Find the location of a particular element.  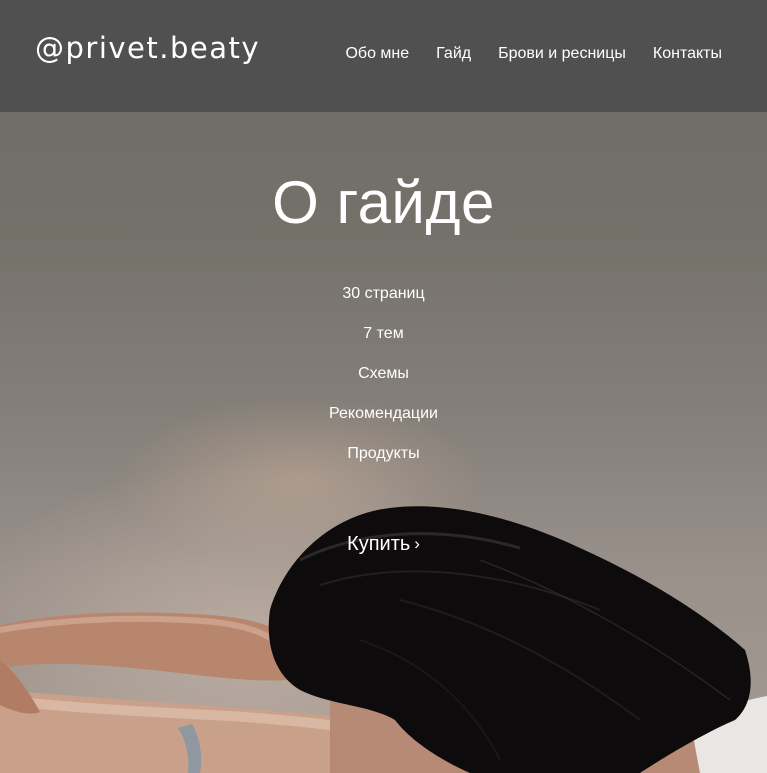

buy-button: Купить › is located at coordinates (383, 544).